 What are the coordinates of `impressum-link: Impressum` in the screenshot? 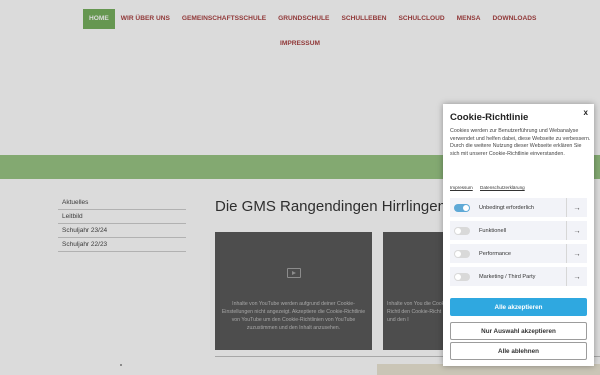 It's located at (461, 187).